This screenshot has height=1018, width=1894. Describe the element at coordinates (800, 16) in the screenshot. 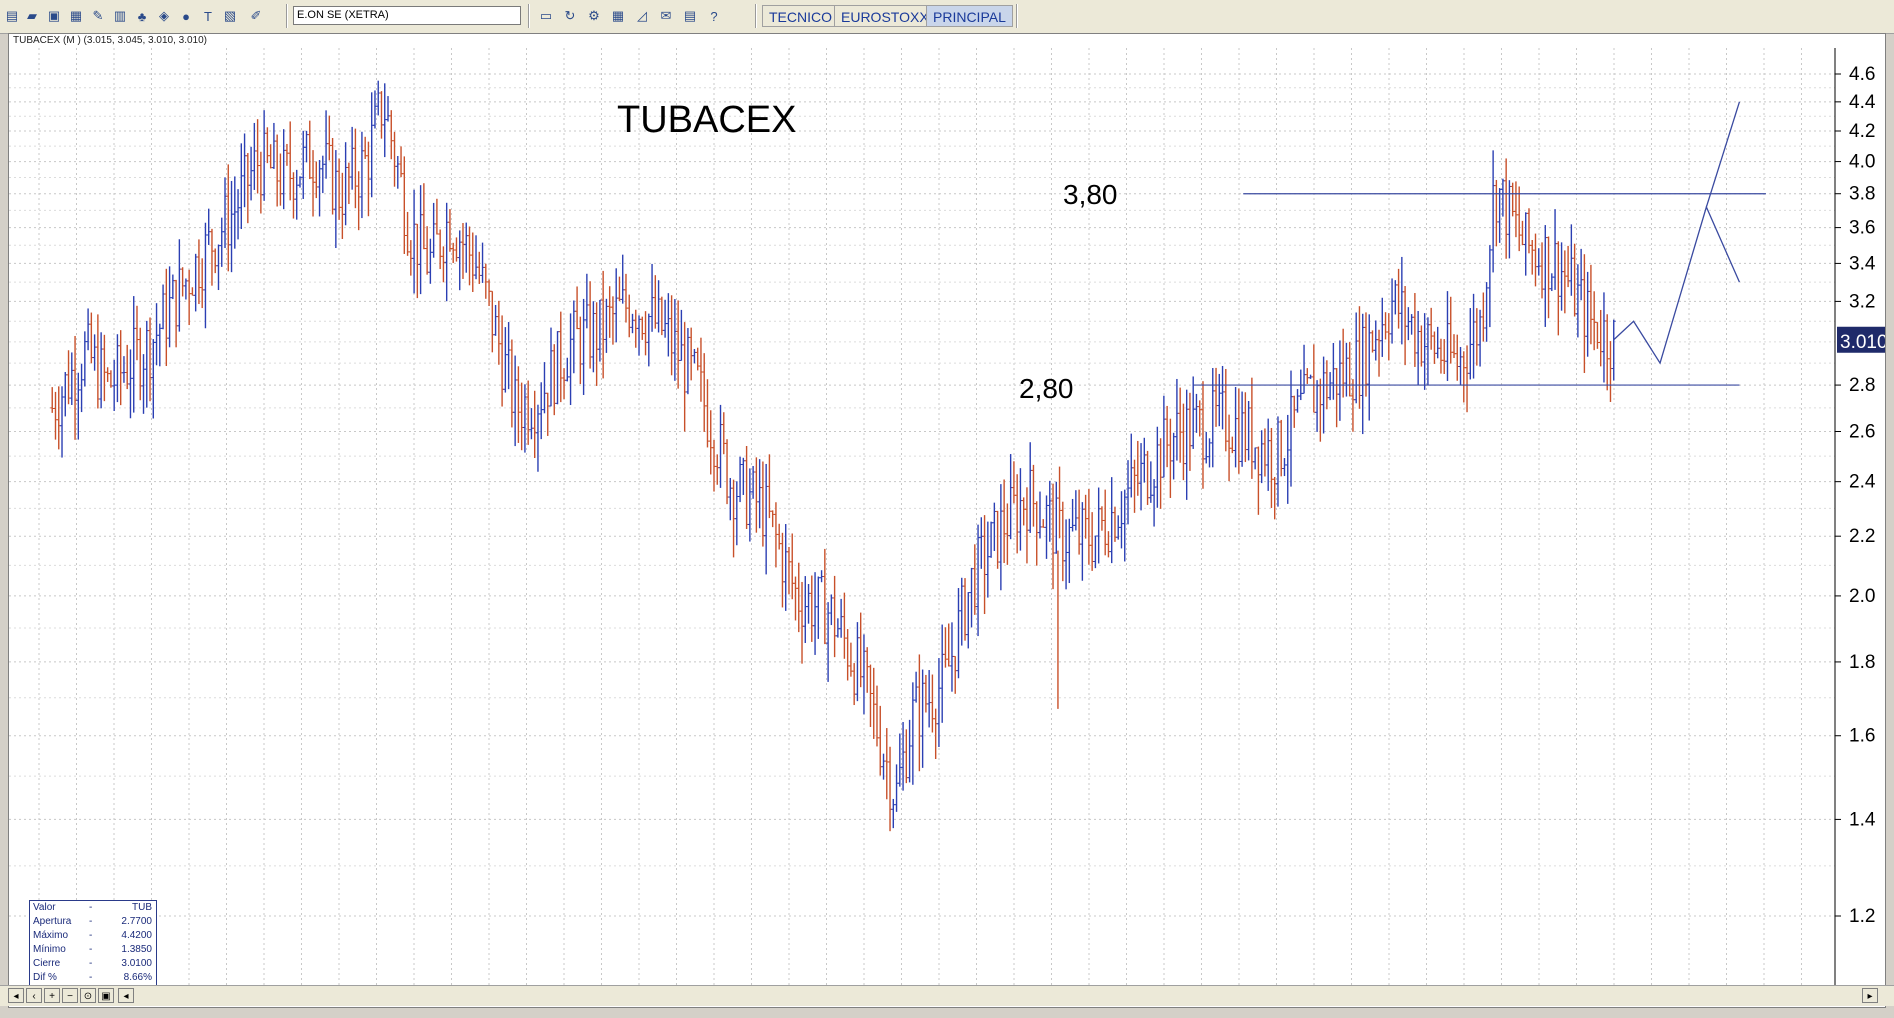

I see `tab-tecnico: TECNICO` at that location.